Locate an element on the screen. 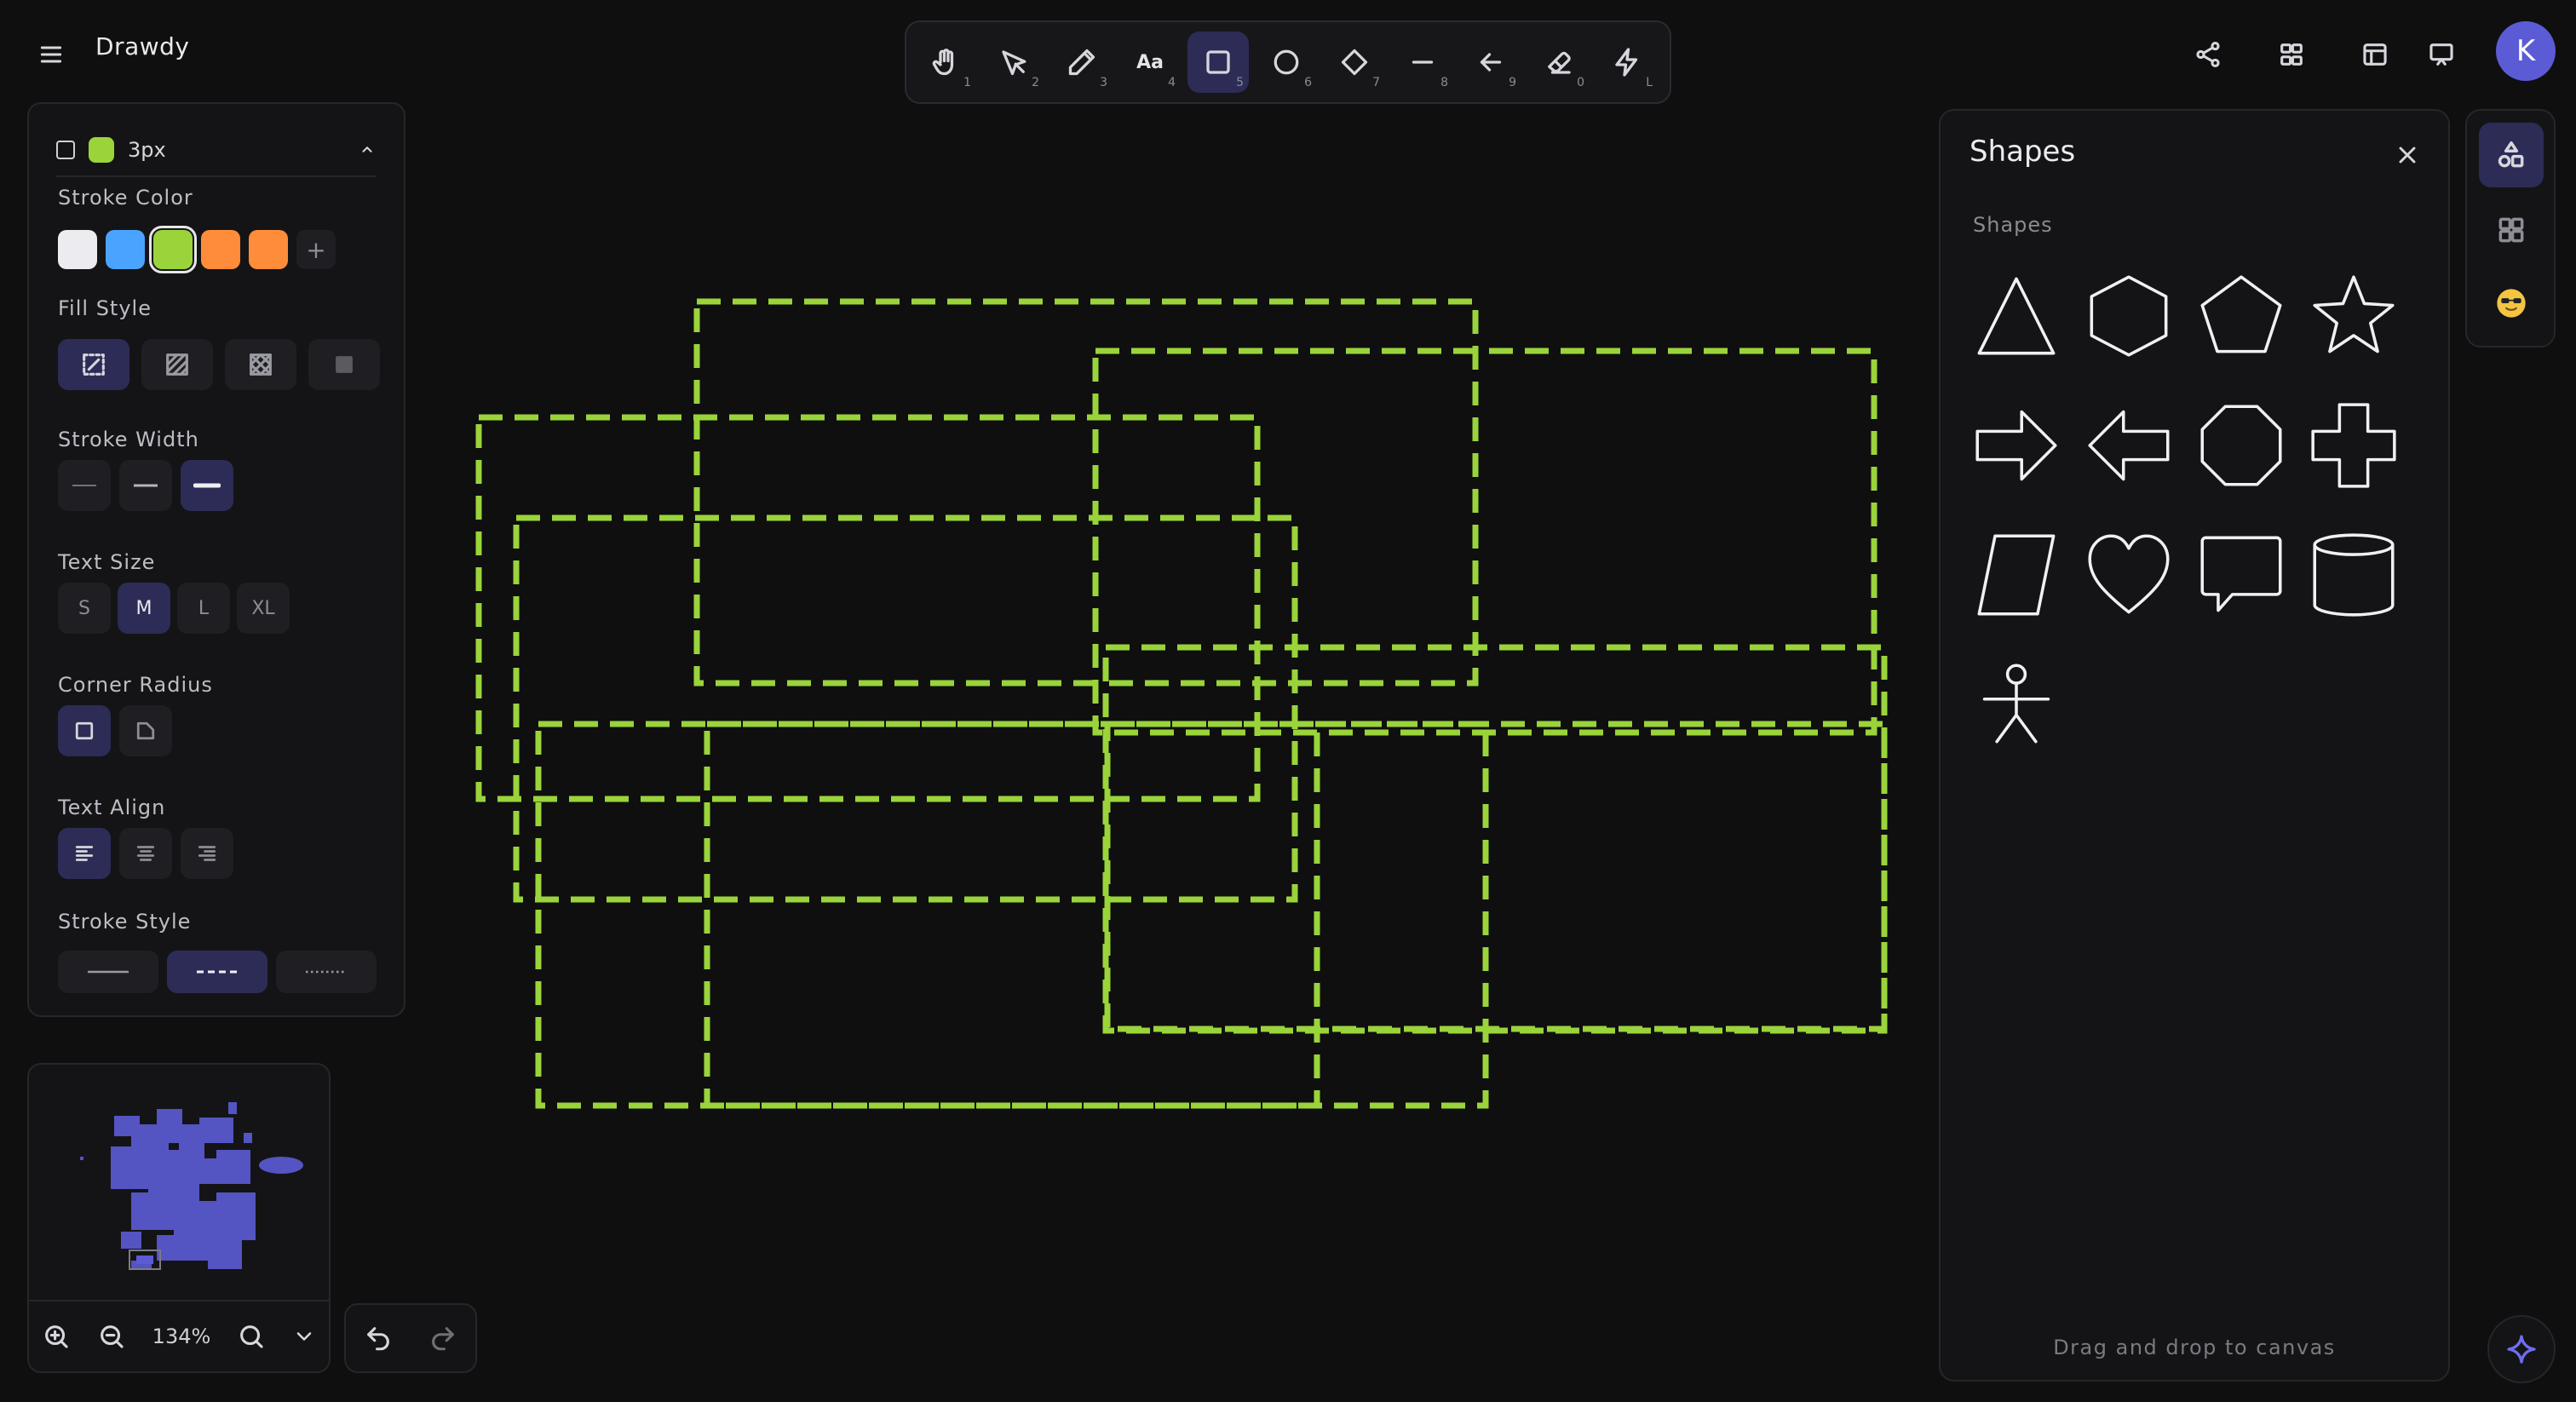 This screenshot has width=2576, height=1402. history-controls is located at coordinates (411, 1338).